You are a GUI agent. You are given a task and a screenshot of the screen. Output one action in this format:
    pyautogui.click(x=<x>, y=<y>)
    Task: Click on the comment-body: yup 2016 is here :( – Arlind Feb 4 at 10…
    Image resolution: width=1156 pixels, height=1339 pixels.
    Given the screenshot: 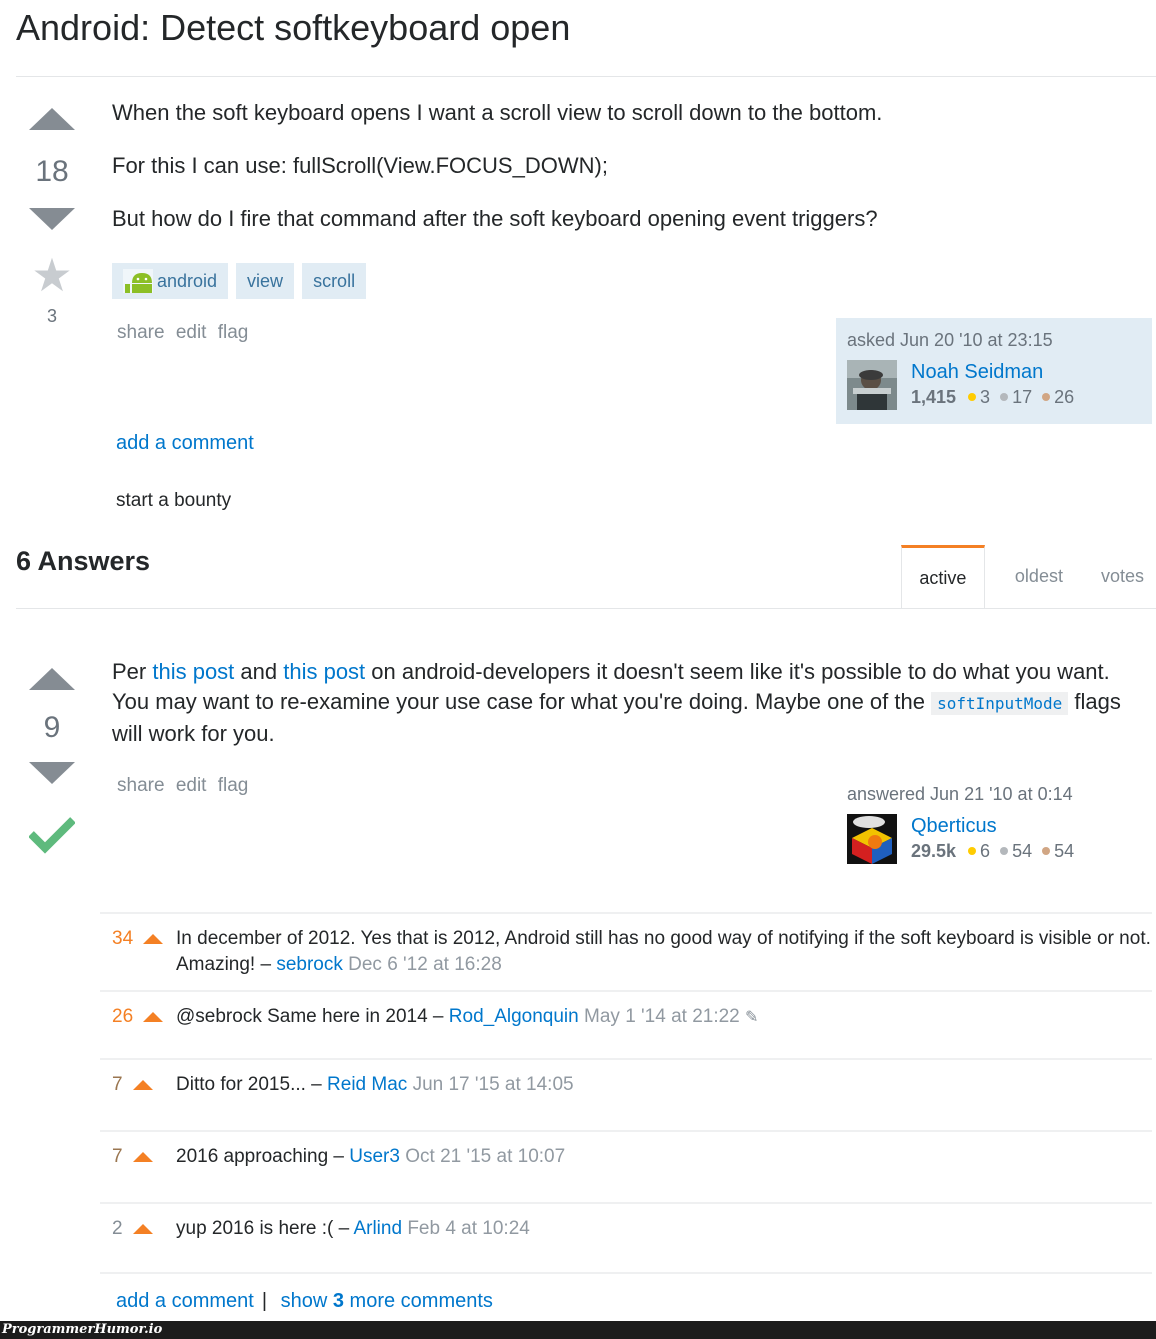 What is the action you would take?
    pyautogui.click(x=659, y=1244)
    